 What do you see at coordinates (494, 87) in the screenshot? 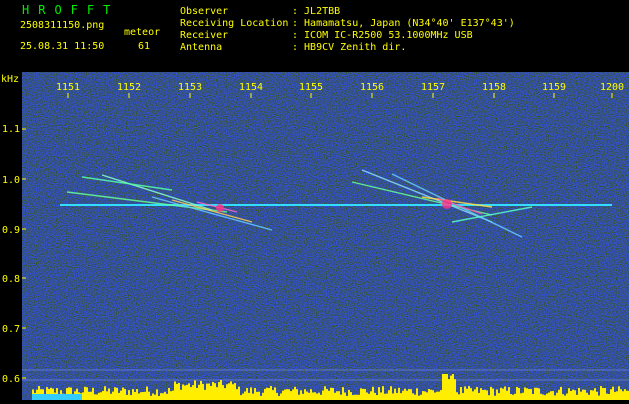
I see `x-tick-label: 1158` at bounding box center [494, 87].